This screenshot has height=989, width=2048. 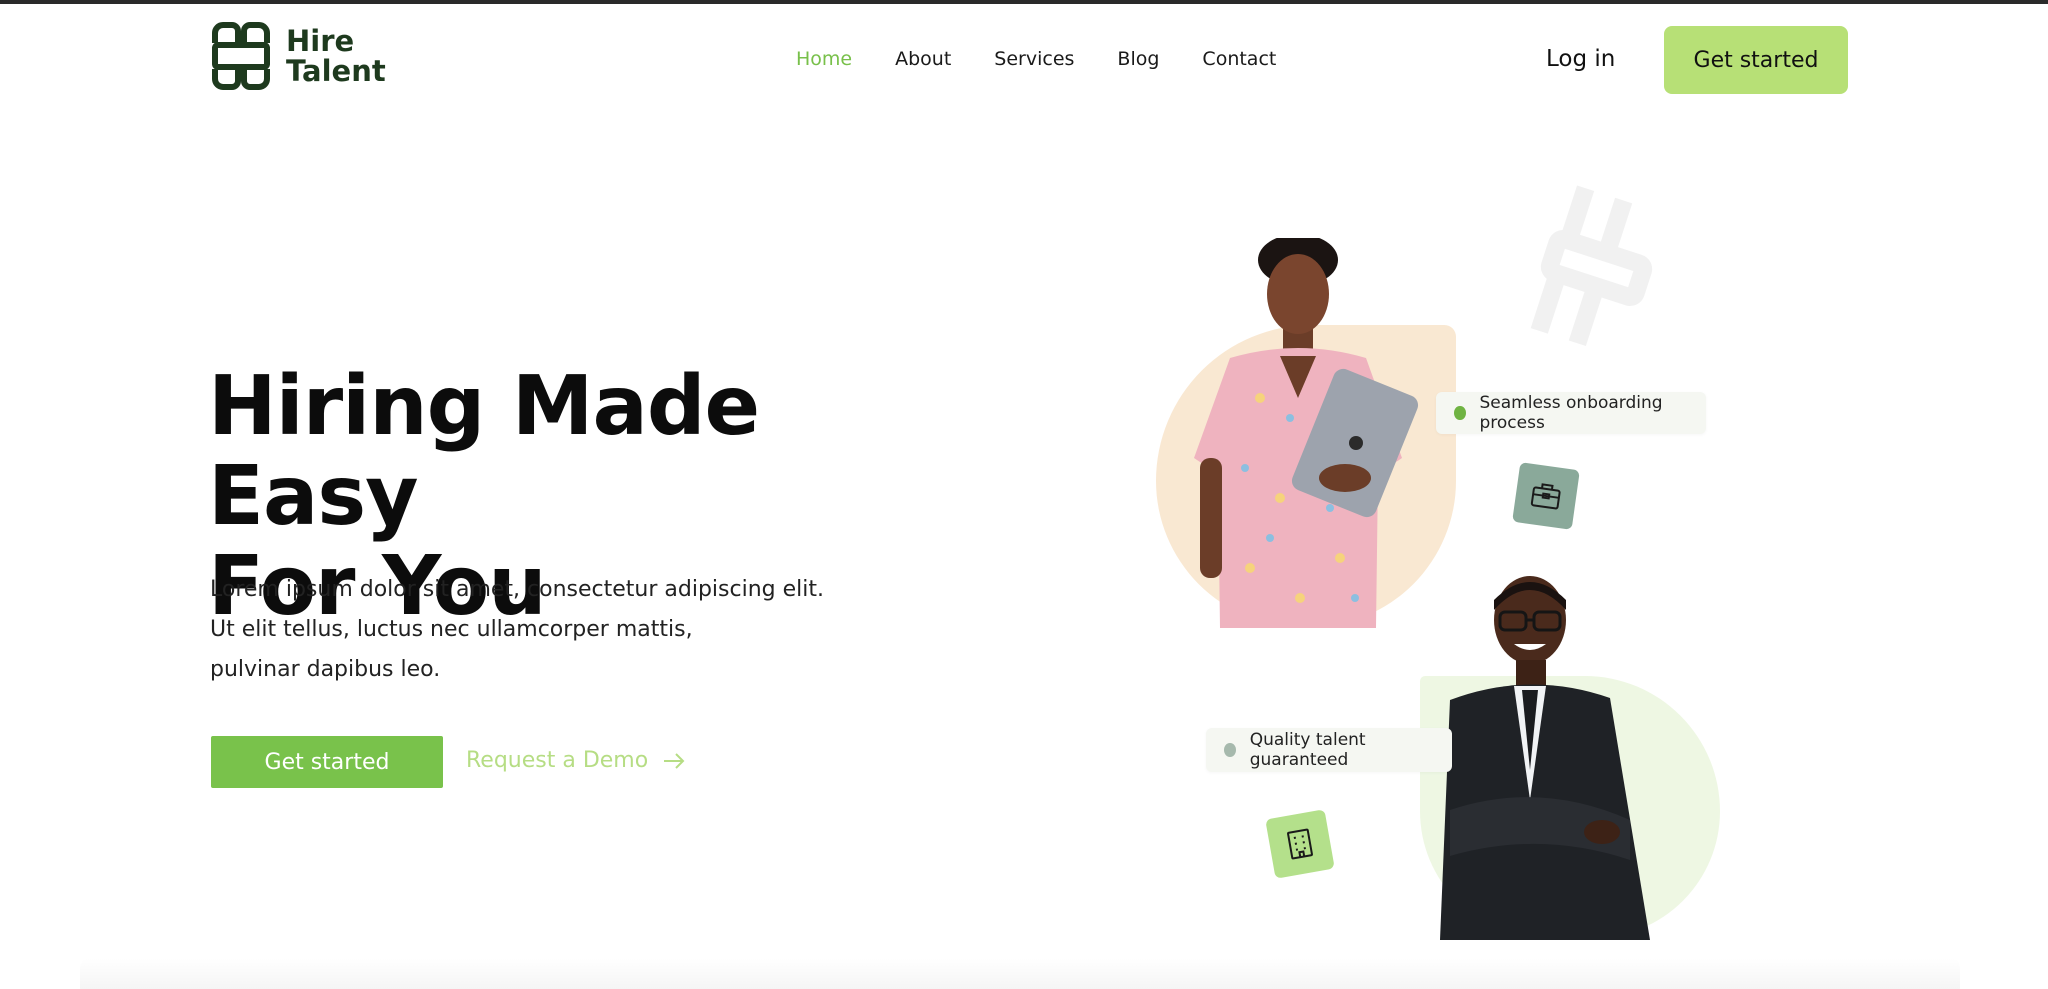 What do you see at coordinates (1020, 973) in the screenshot?
I see `section-divider-shadow` at bounding box center [1020, 973].